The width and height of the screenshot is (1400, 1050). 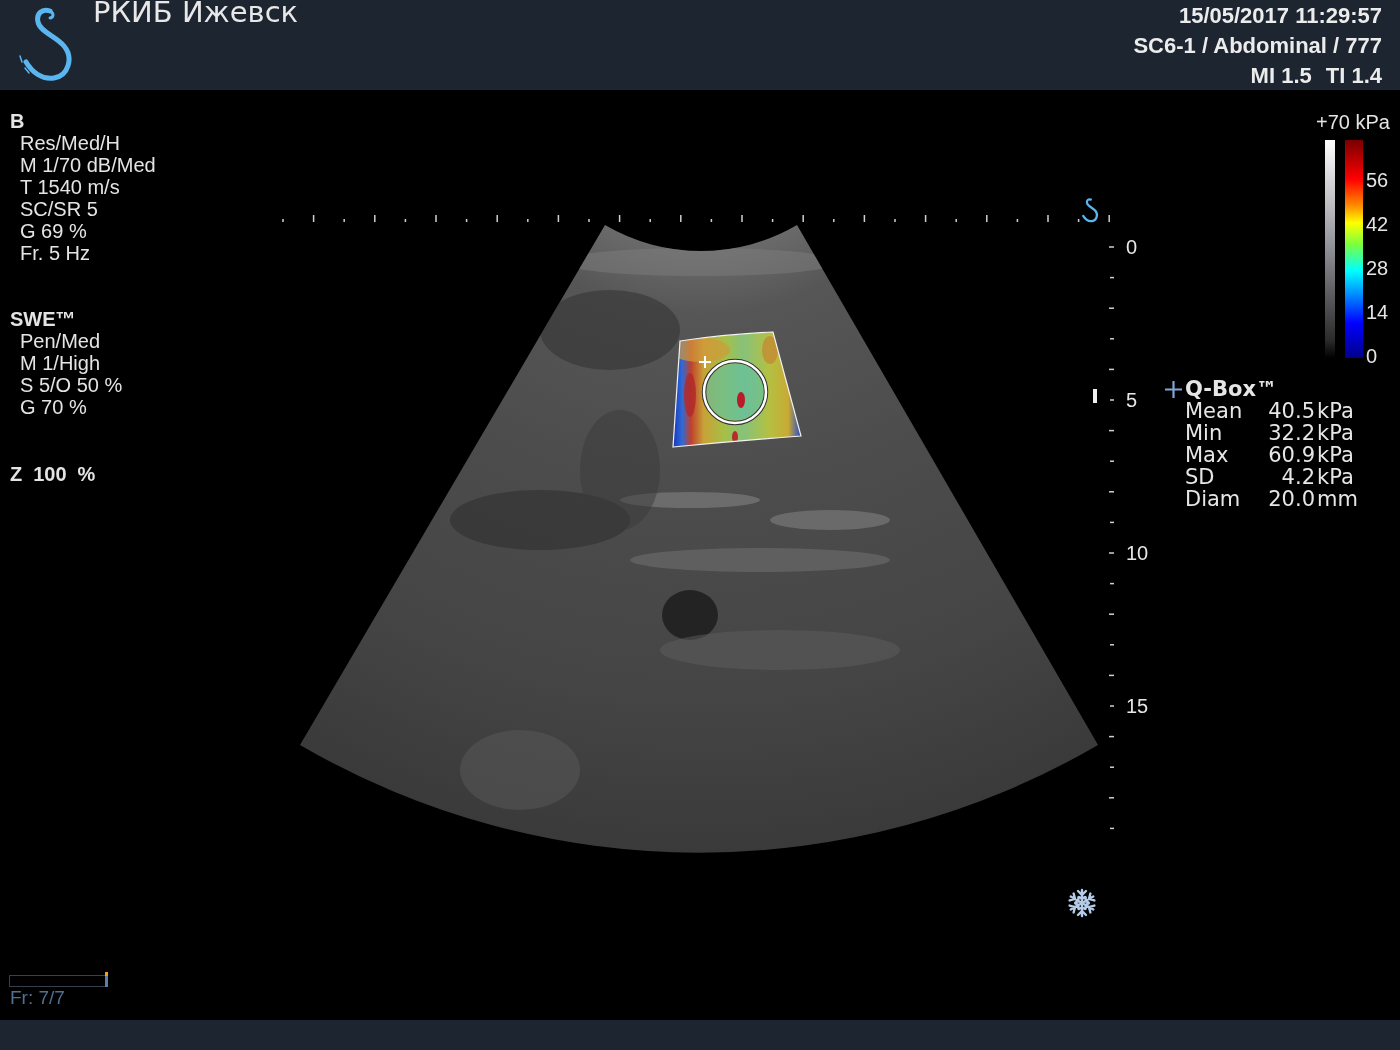 What do you see at coordinates (1378, 268) in the screenshot?
I see `scale-tick-label: 28` at bounding box center [1378, 268].